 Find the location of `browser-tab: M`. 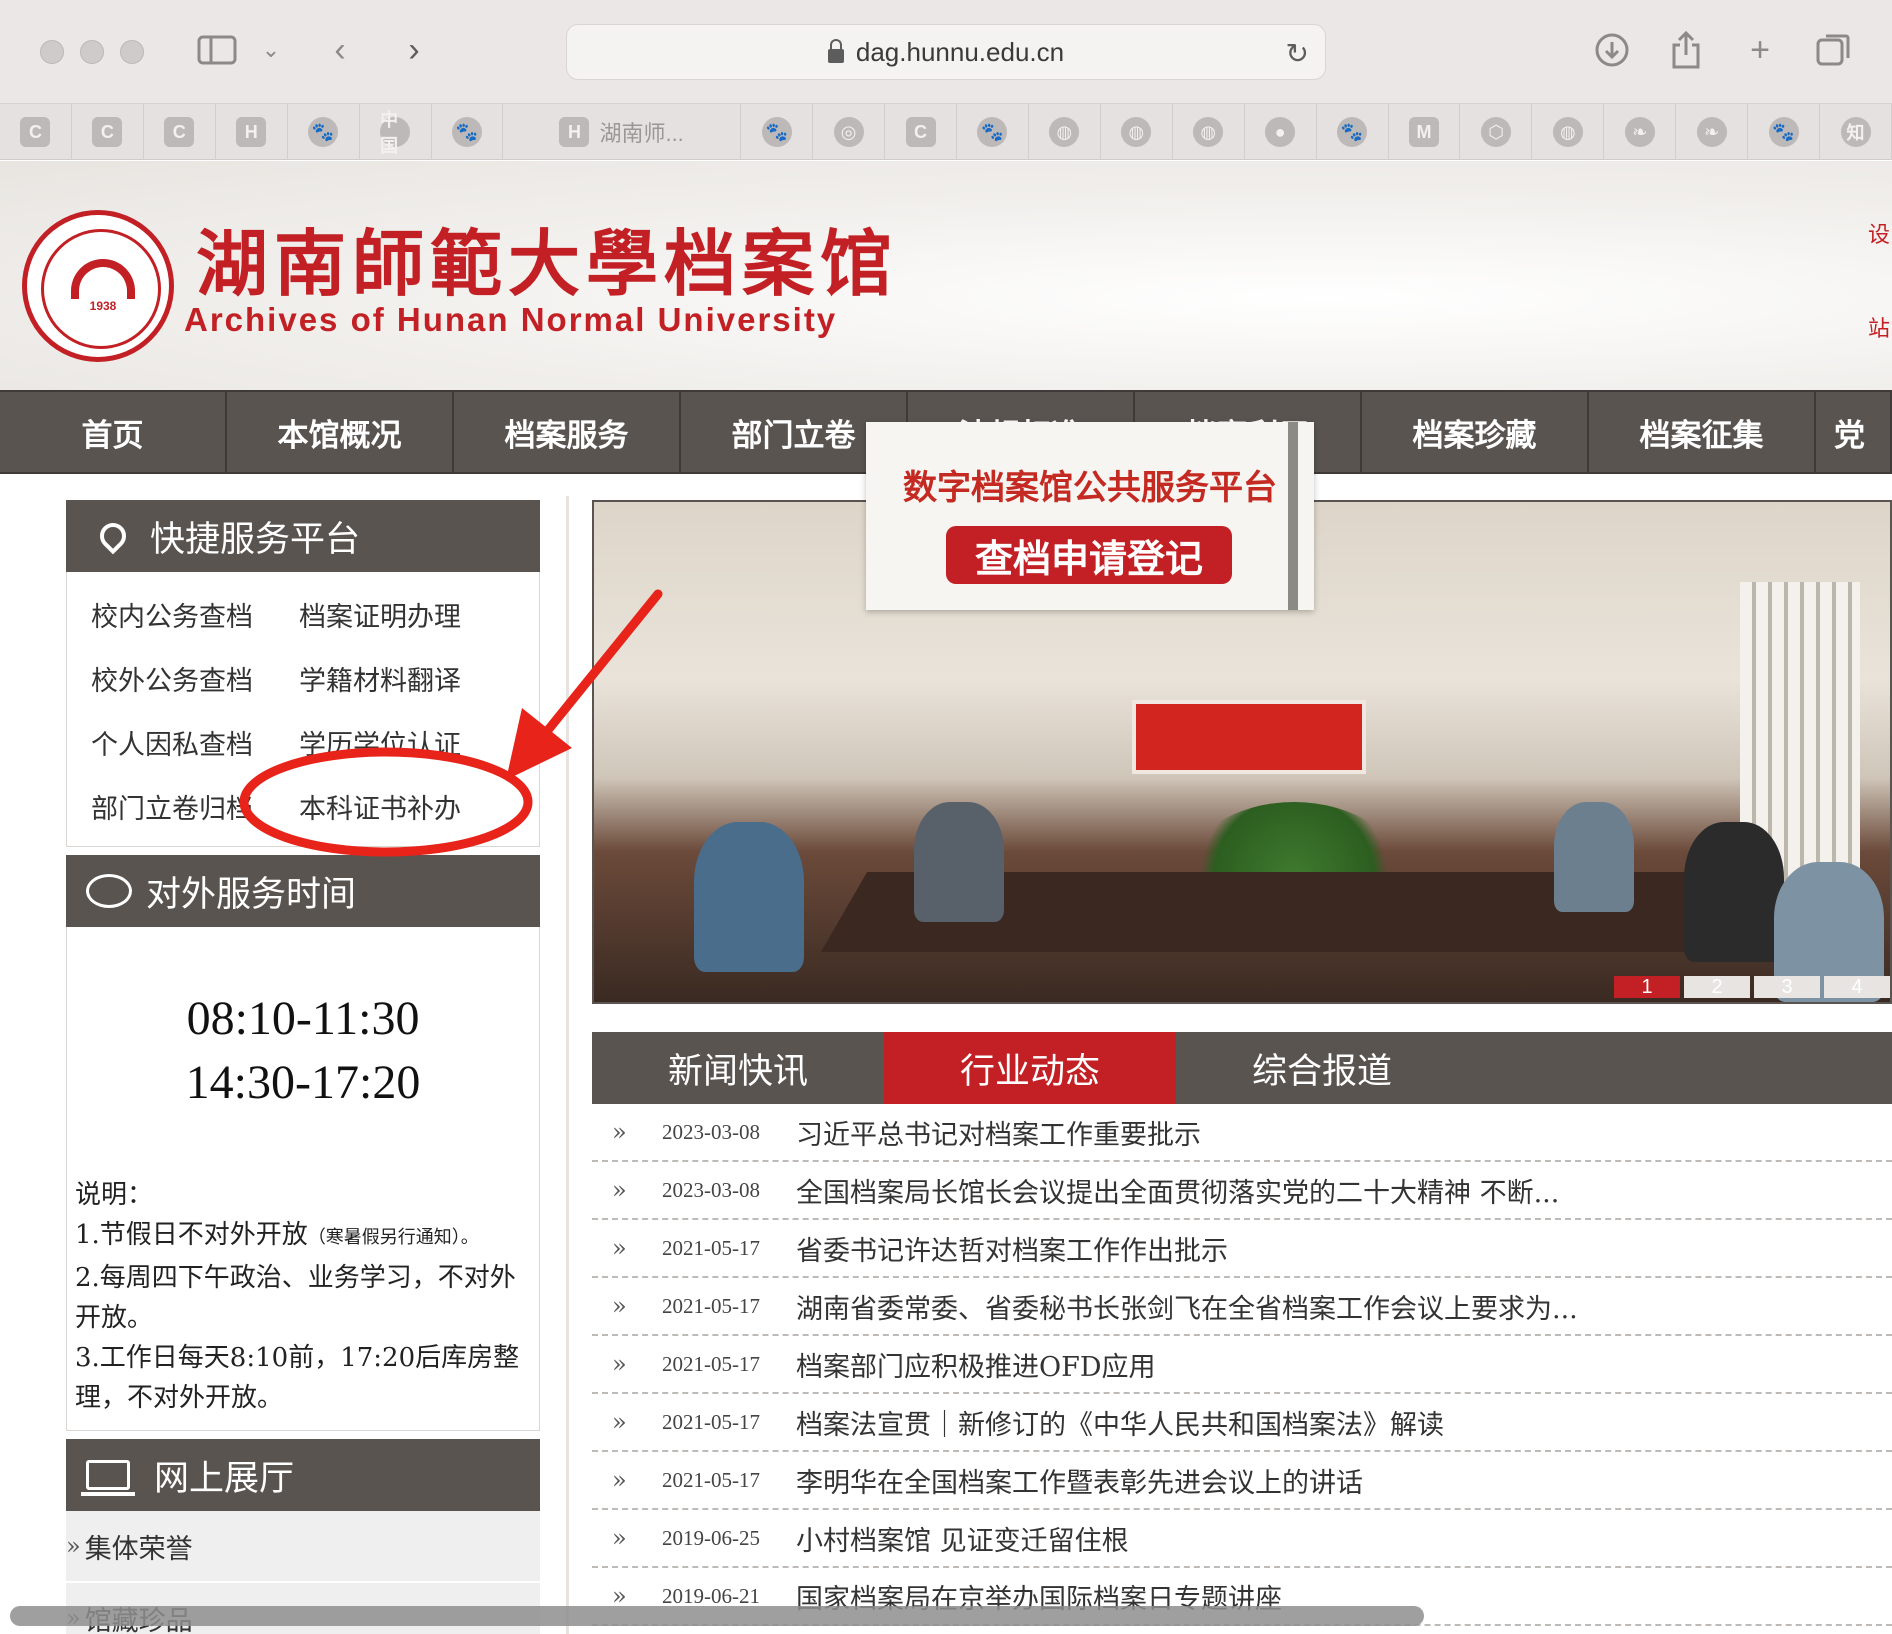

browser-tab: M is located at coordinates (1425, 132).